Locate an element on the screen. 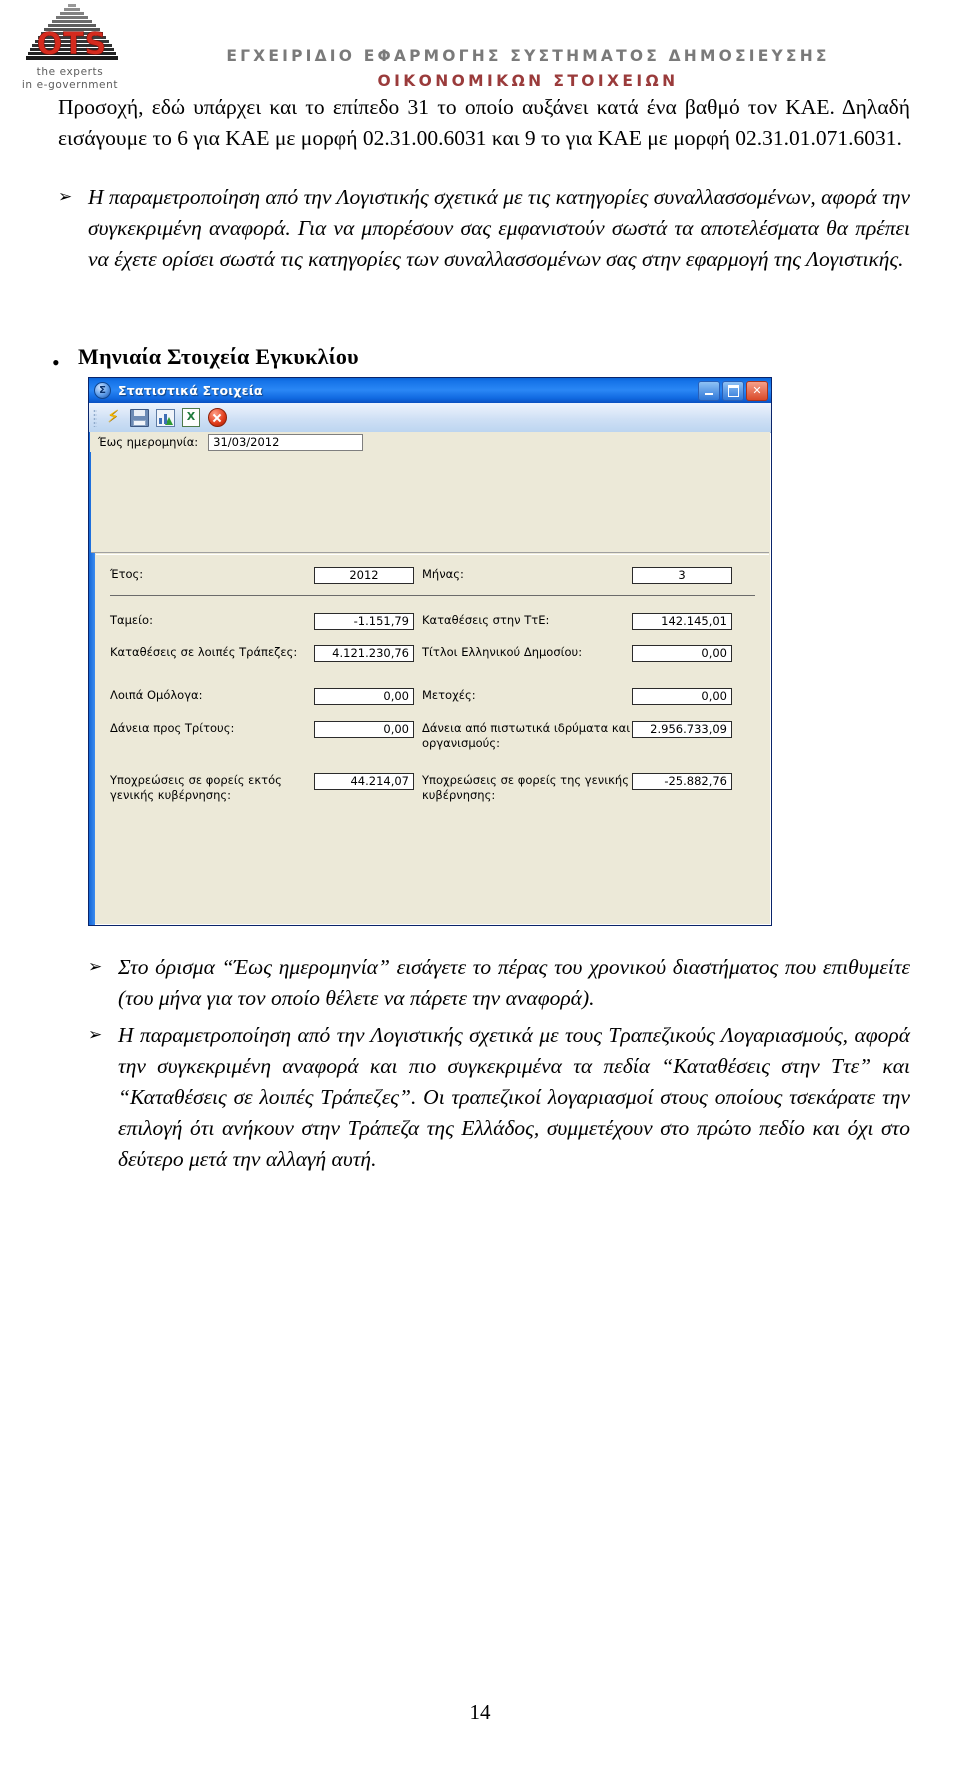 This screenshot has height=1774, width=960. field-value-left: -1.151,79 is located at coordinates (364, 621).